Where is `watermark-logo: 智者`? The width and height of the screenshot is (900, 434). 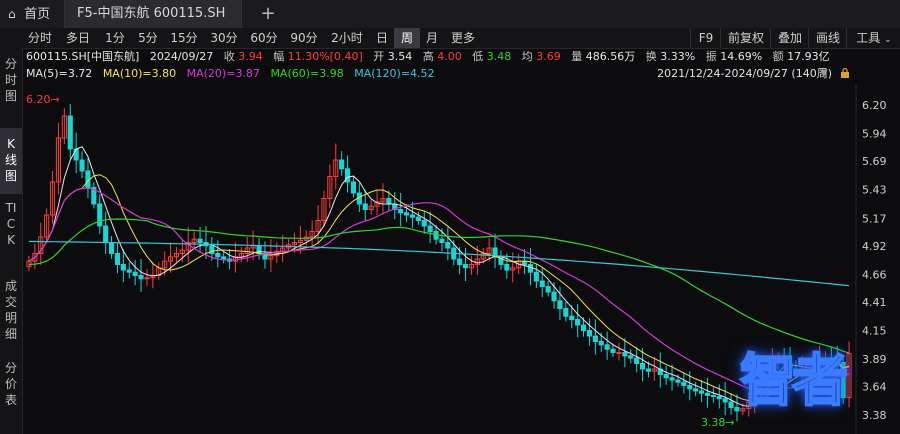 watermark-logo: 智者 is located at coordinates (794, 381).